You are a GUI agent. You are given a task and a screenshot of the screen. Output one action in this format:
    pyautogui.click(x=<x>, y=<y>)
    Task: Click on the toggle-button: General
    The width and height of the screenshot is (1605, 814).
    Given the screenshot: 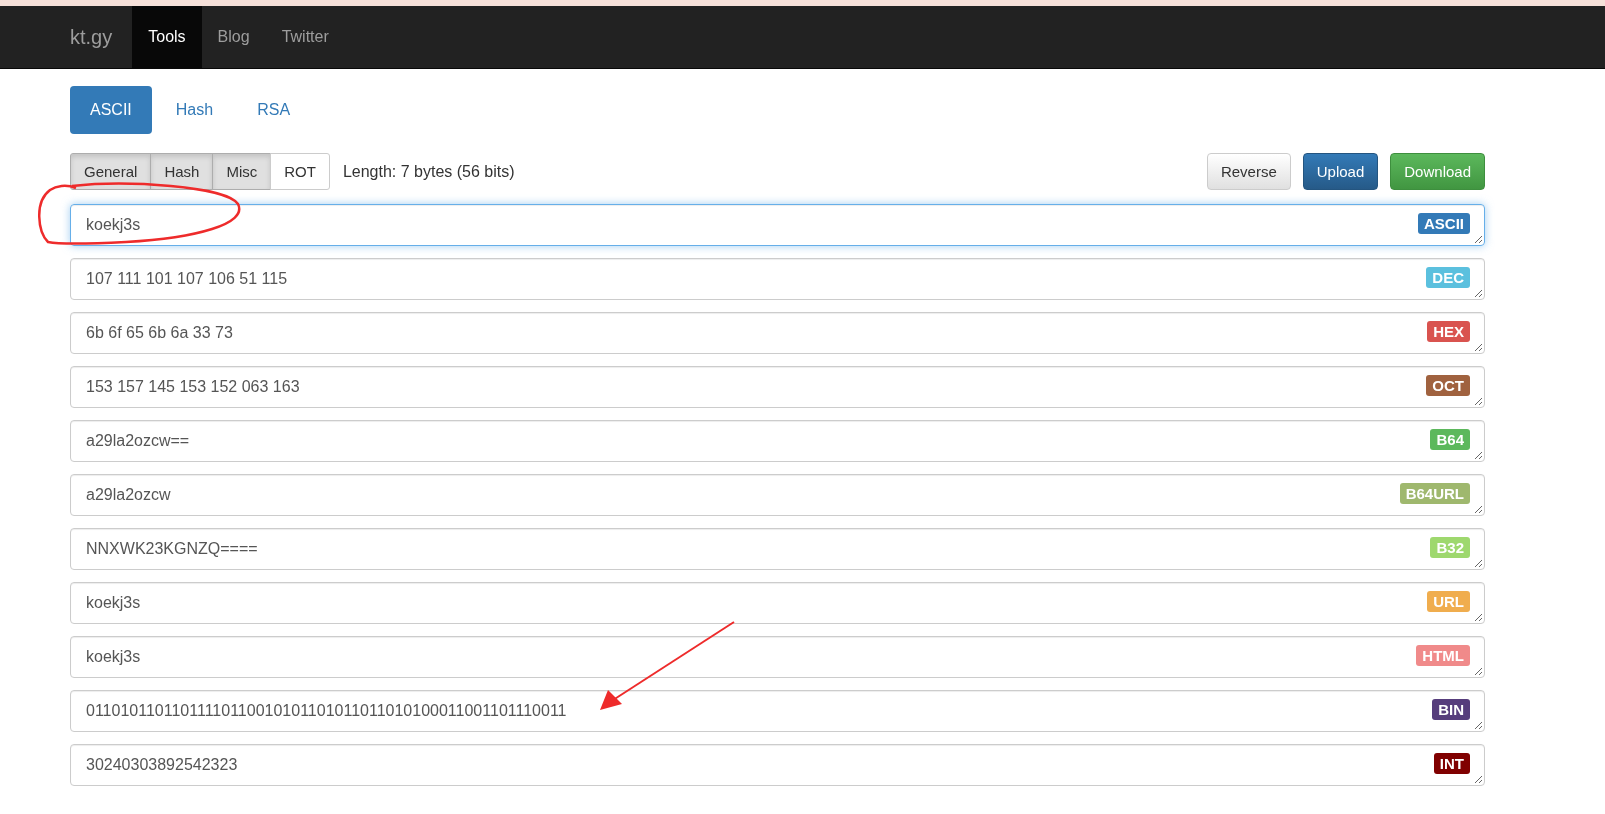 What is the action you would take?
    pyautogui.click(x=111, y=171)
    